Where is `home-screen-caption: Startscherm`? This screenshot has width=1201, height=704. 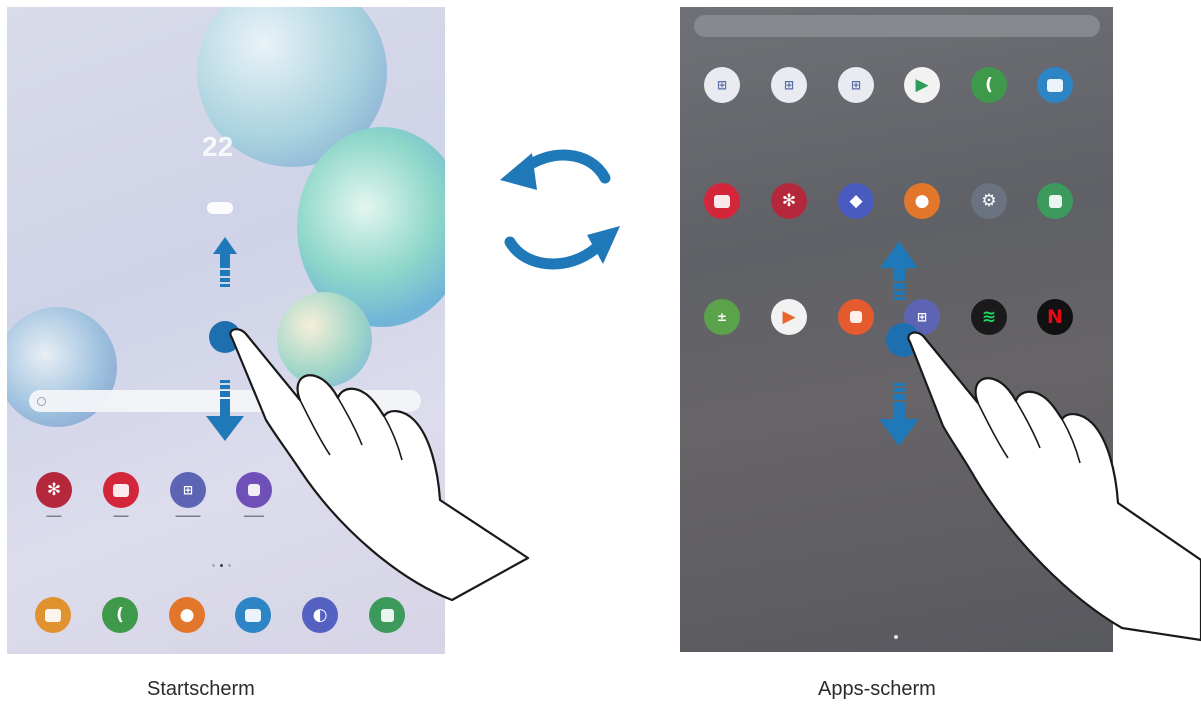 home-screen-caption: Startscherm is located at coordinates (201, 689).